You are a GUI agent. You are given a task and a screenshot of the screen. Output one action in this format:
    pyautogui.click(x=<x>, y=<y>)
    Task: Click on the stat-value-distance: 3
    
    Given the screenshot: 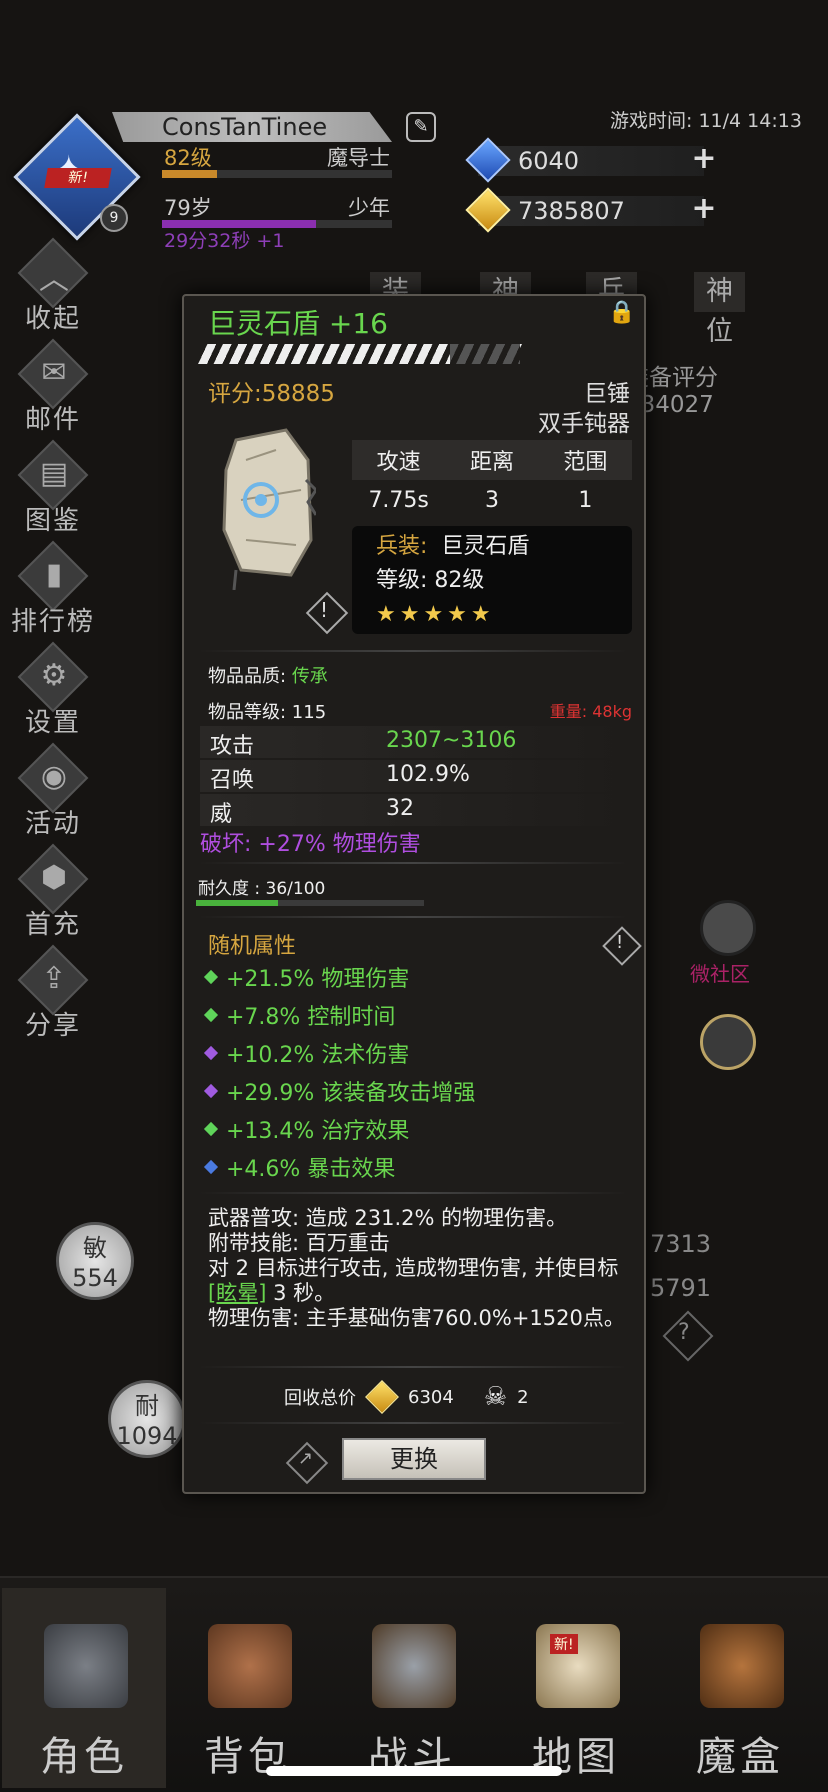 What is the action you would take?
    pyautogui.click(x=491, y=500)
    